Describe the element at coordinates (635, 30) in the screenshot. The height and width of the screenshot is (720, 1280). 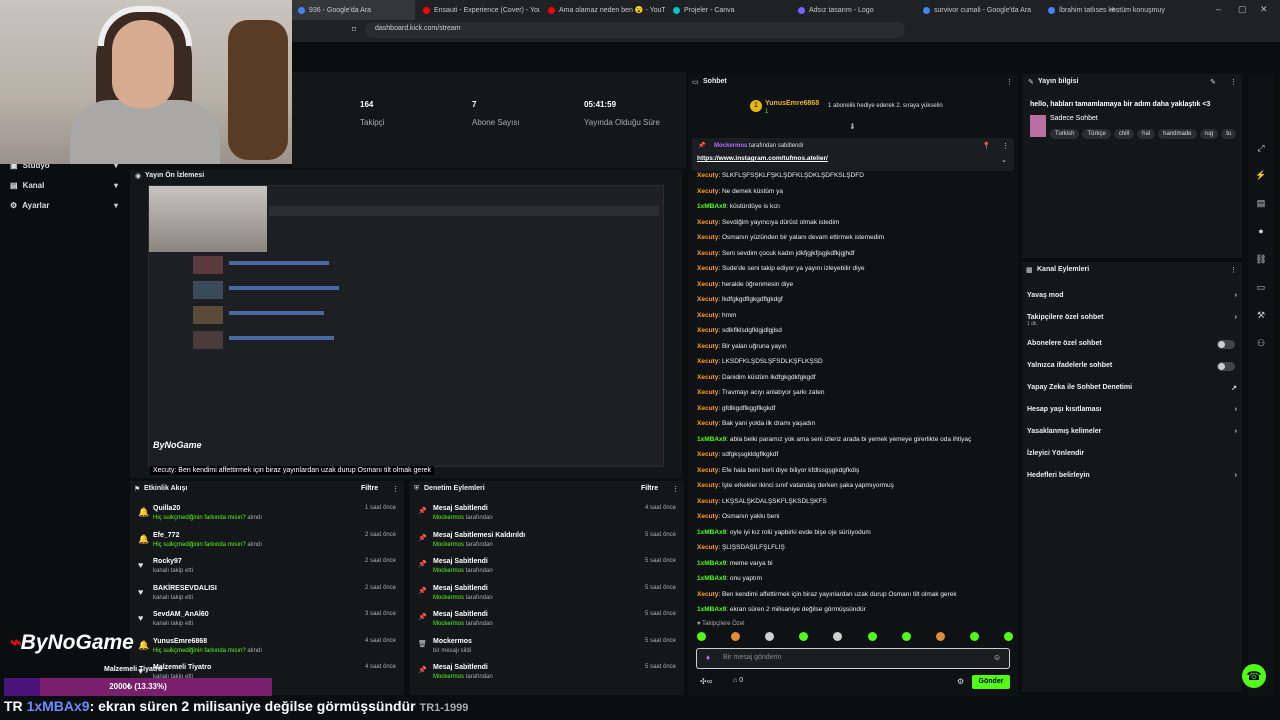
I see `address-bar: dashboard.kick.com/stream` at that location.